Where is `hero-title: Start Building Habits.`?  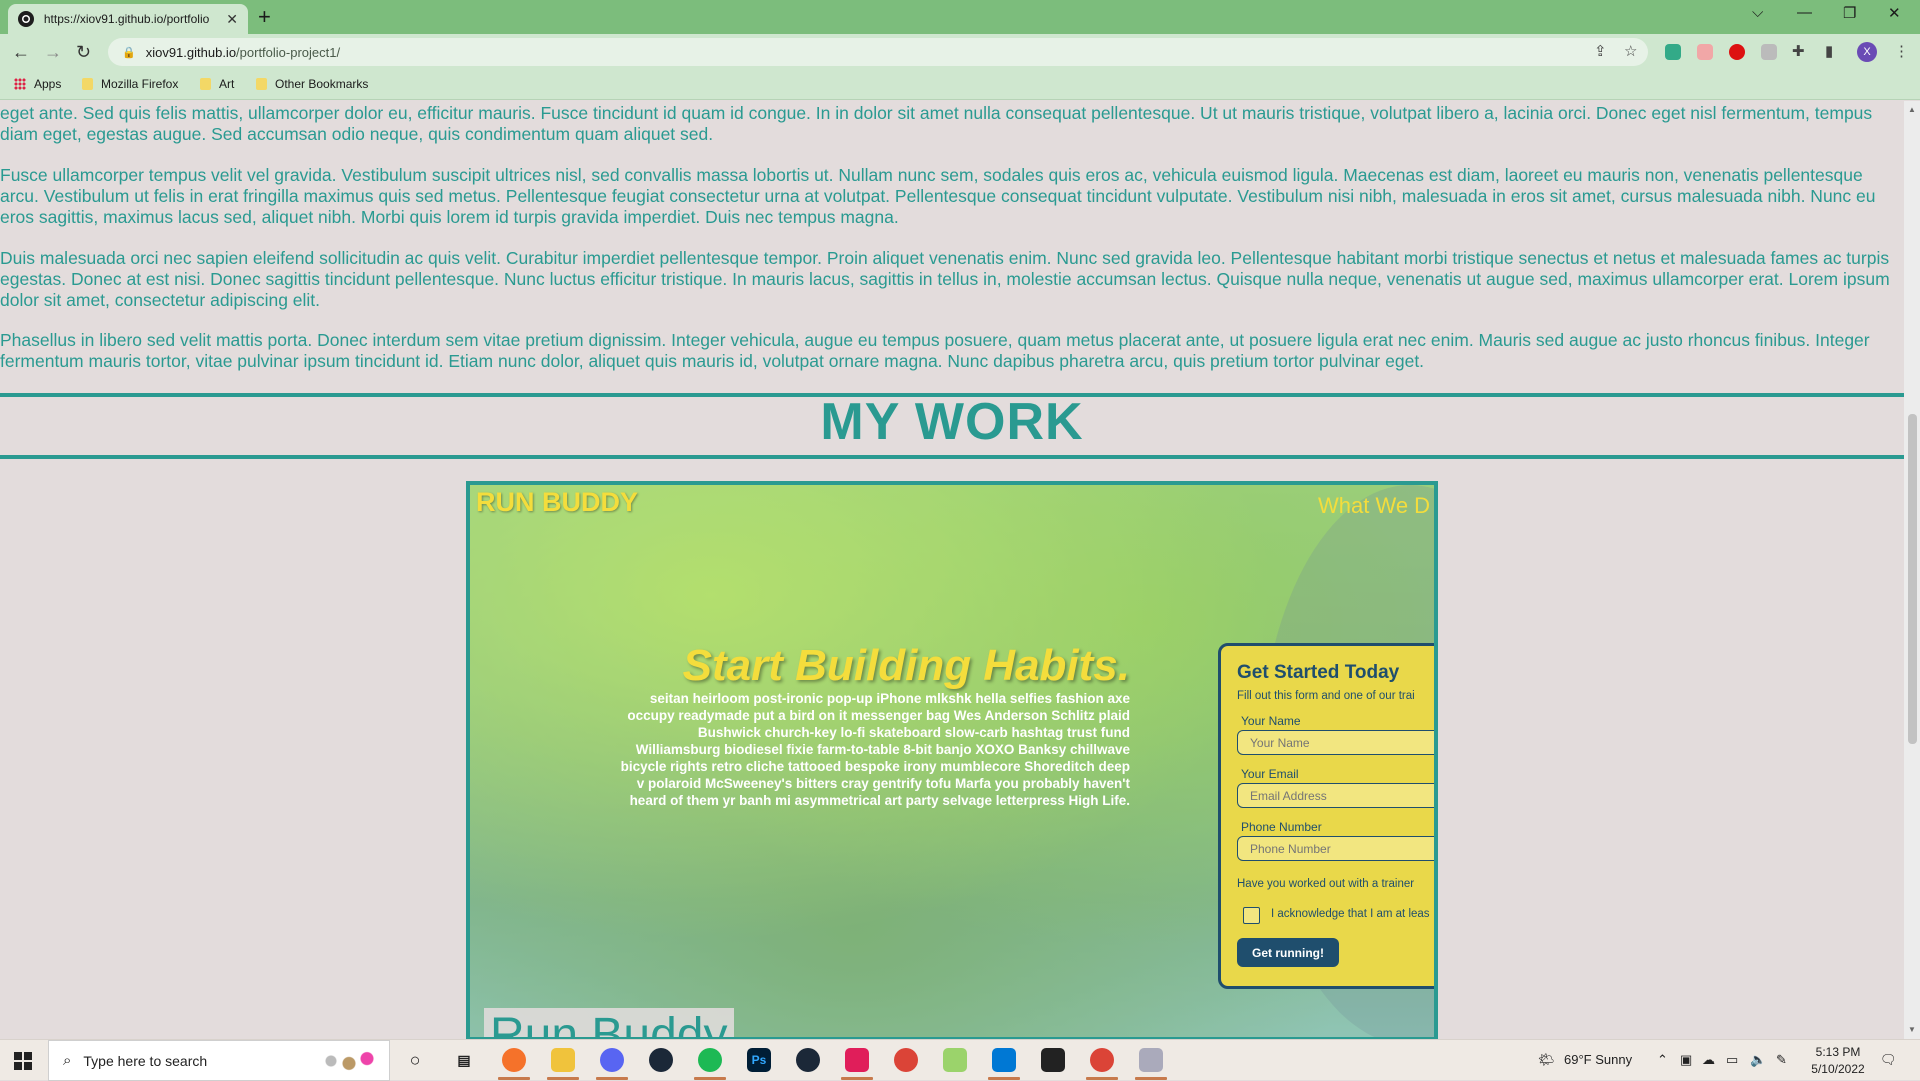 hero-title: Start Building Habits. is located at coordinates (906, 665).